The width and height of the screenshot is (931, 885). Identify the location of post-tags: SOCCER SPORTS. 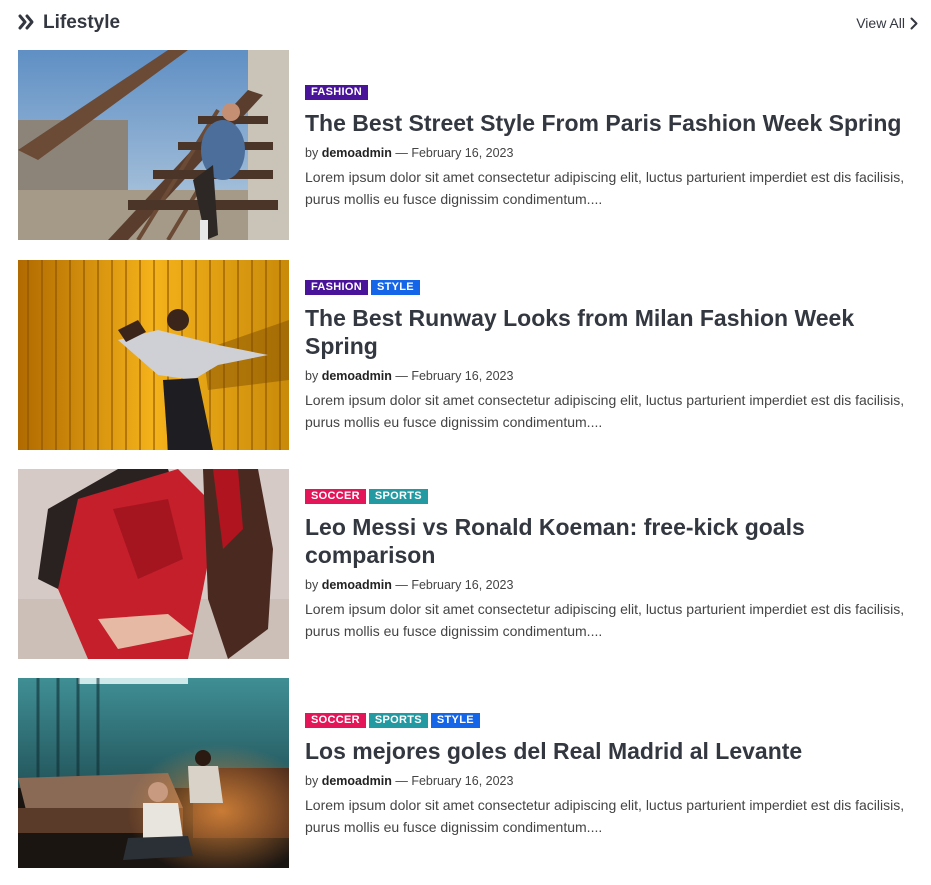
(366, 496).